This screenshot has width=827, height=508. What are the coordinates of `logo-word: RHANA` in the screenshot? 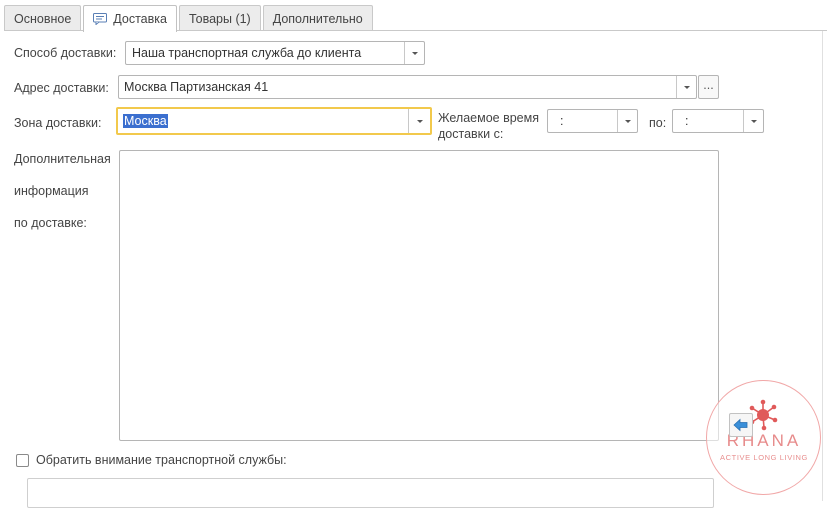 It's located at (764, 440).